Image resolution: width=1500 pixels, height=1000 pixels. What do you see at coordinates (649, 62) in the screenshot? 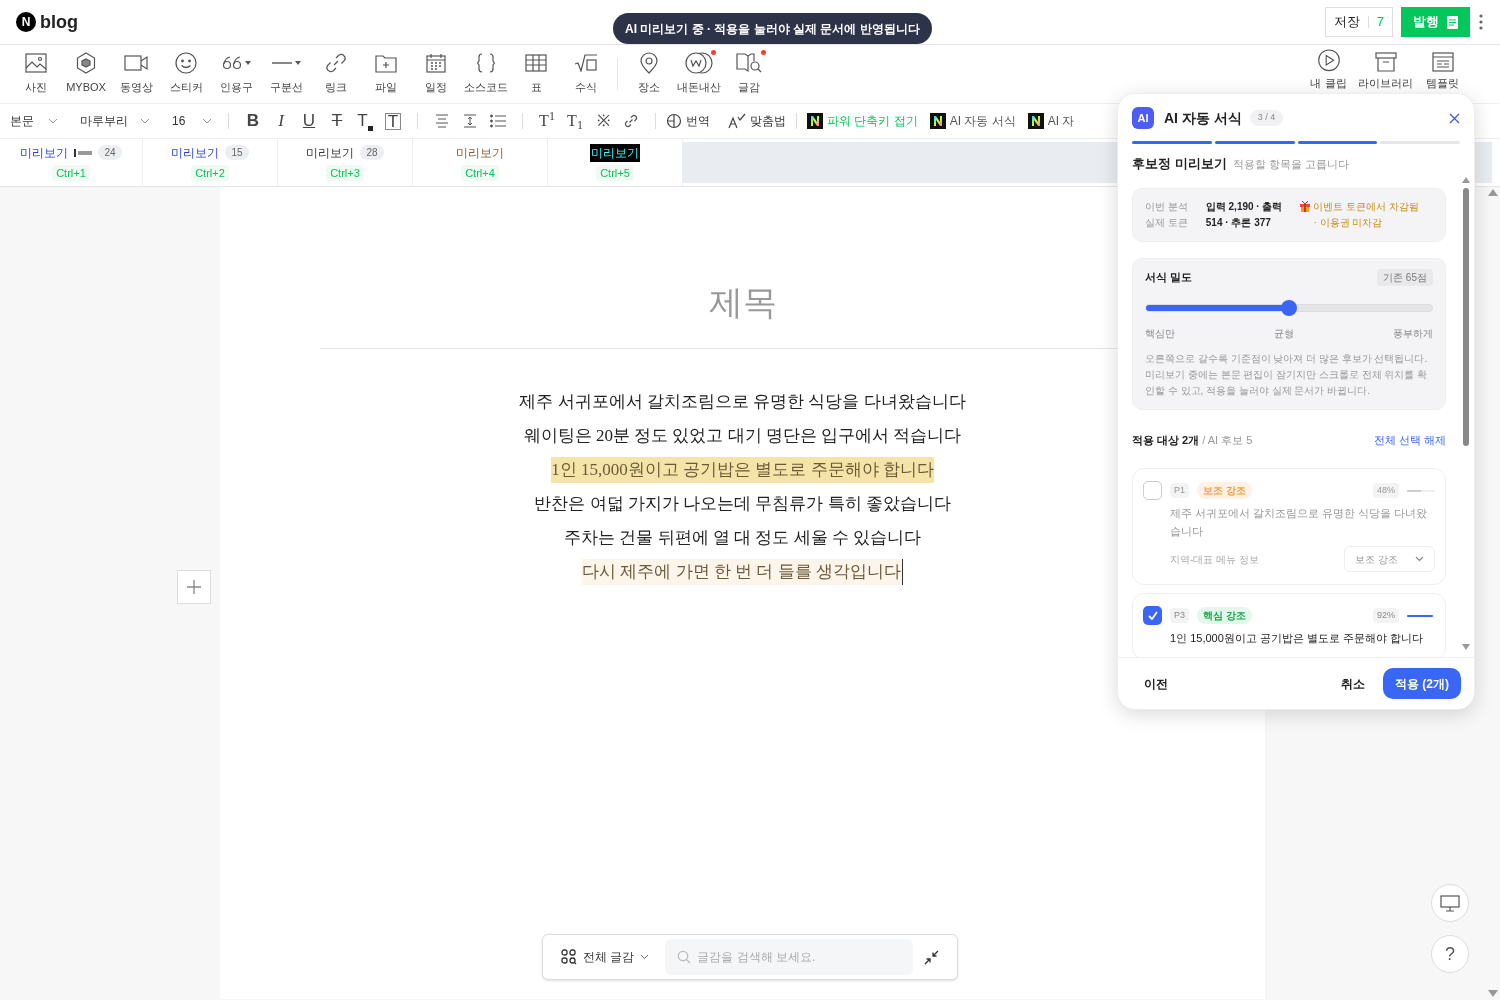
I see `map-pin-icon` at bounding box center [649, 62].